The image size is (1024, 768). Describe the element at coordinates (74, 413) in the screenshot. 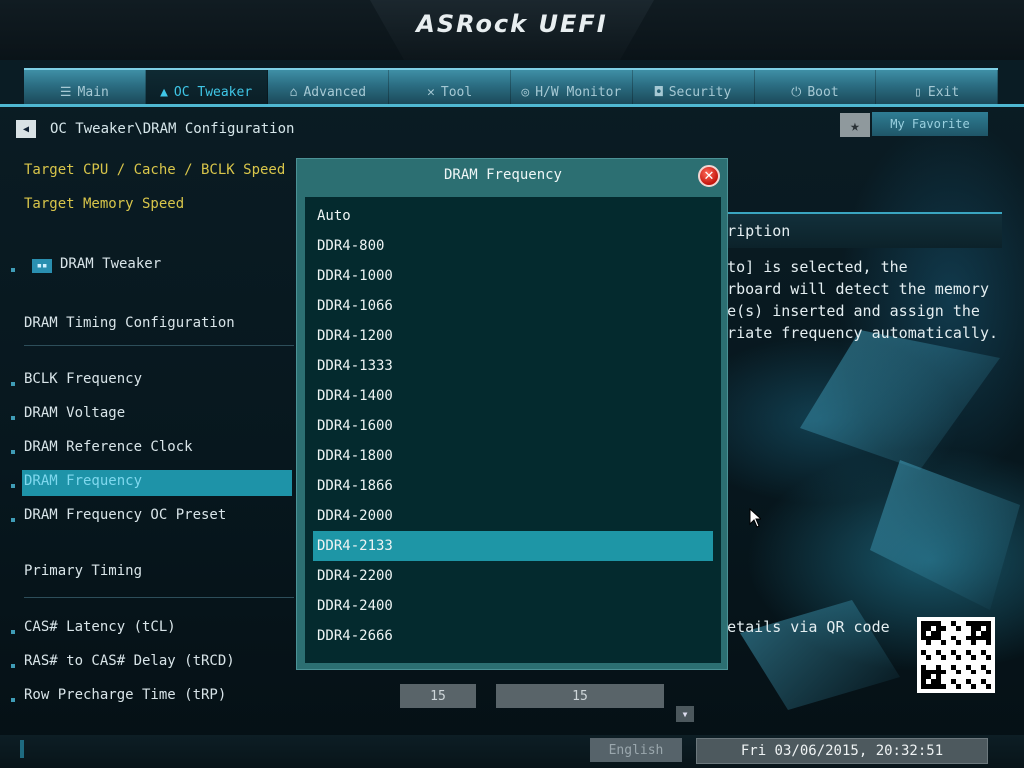

I see `dram-voltage-item: DRAM Voltage` at that location.